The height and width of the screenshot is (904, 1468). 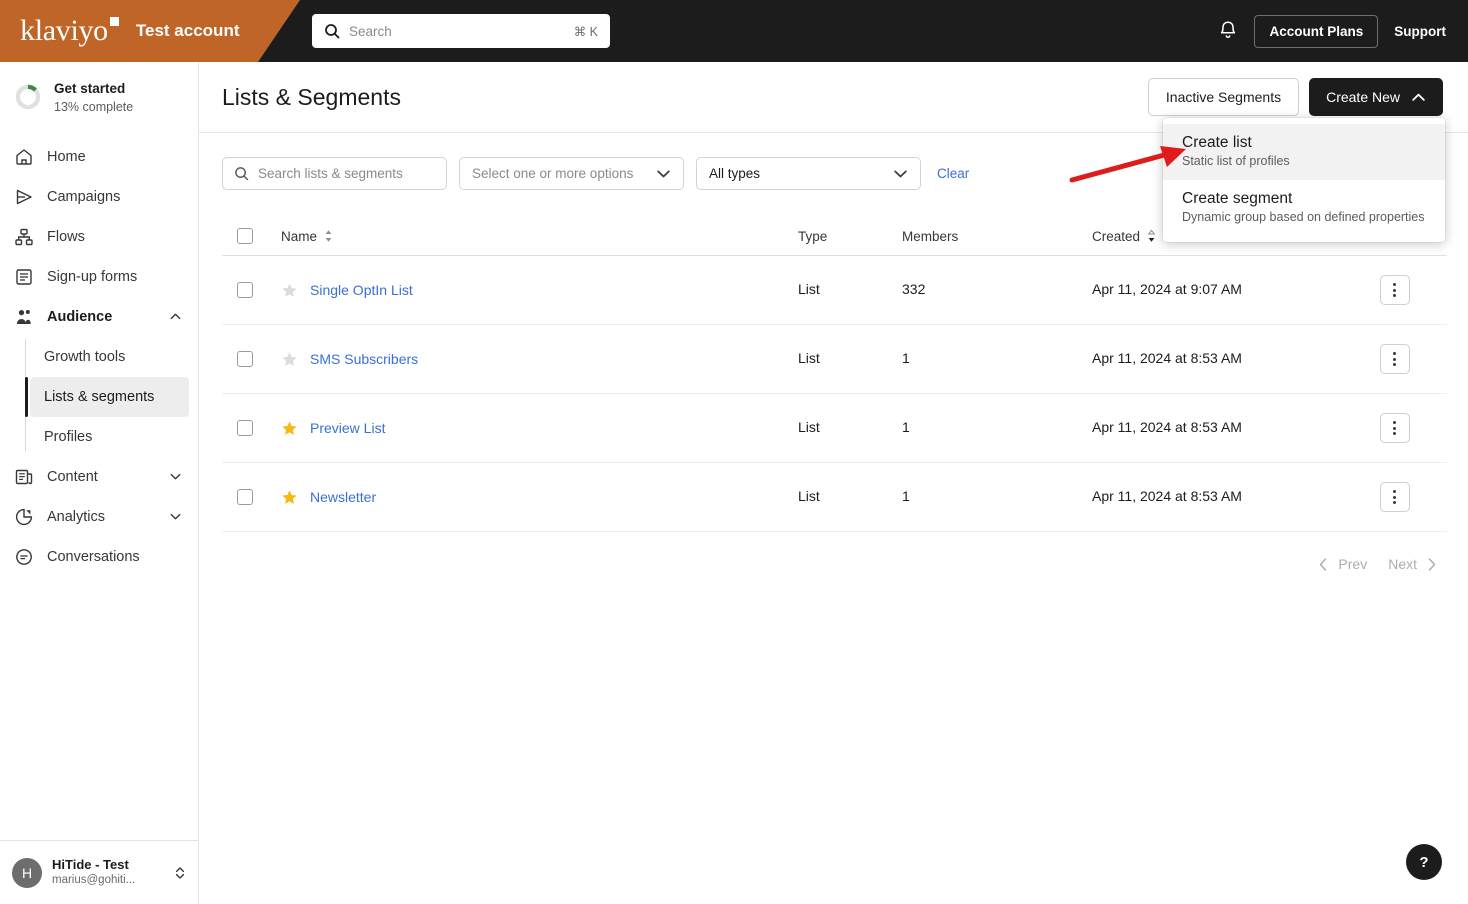 What do you see at coordinates (311, 96) in the screenshot?
I see `page-title: Lists & Segments` at bounding box center [311, 96].